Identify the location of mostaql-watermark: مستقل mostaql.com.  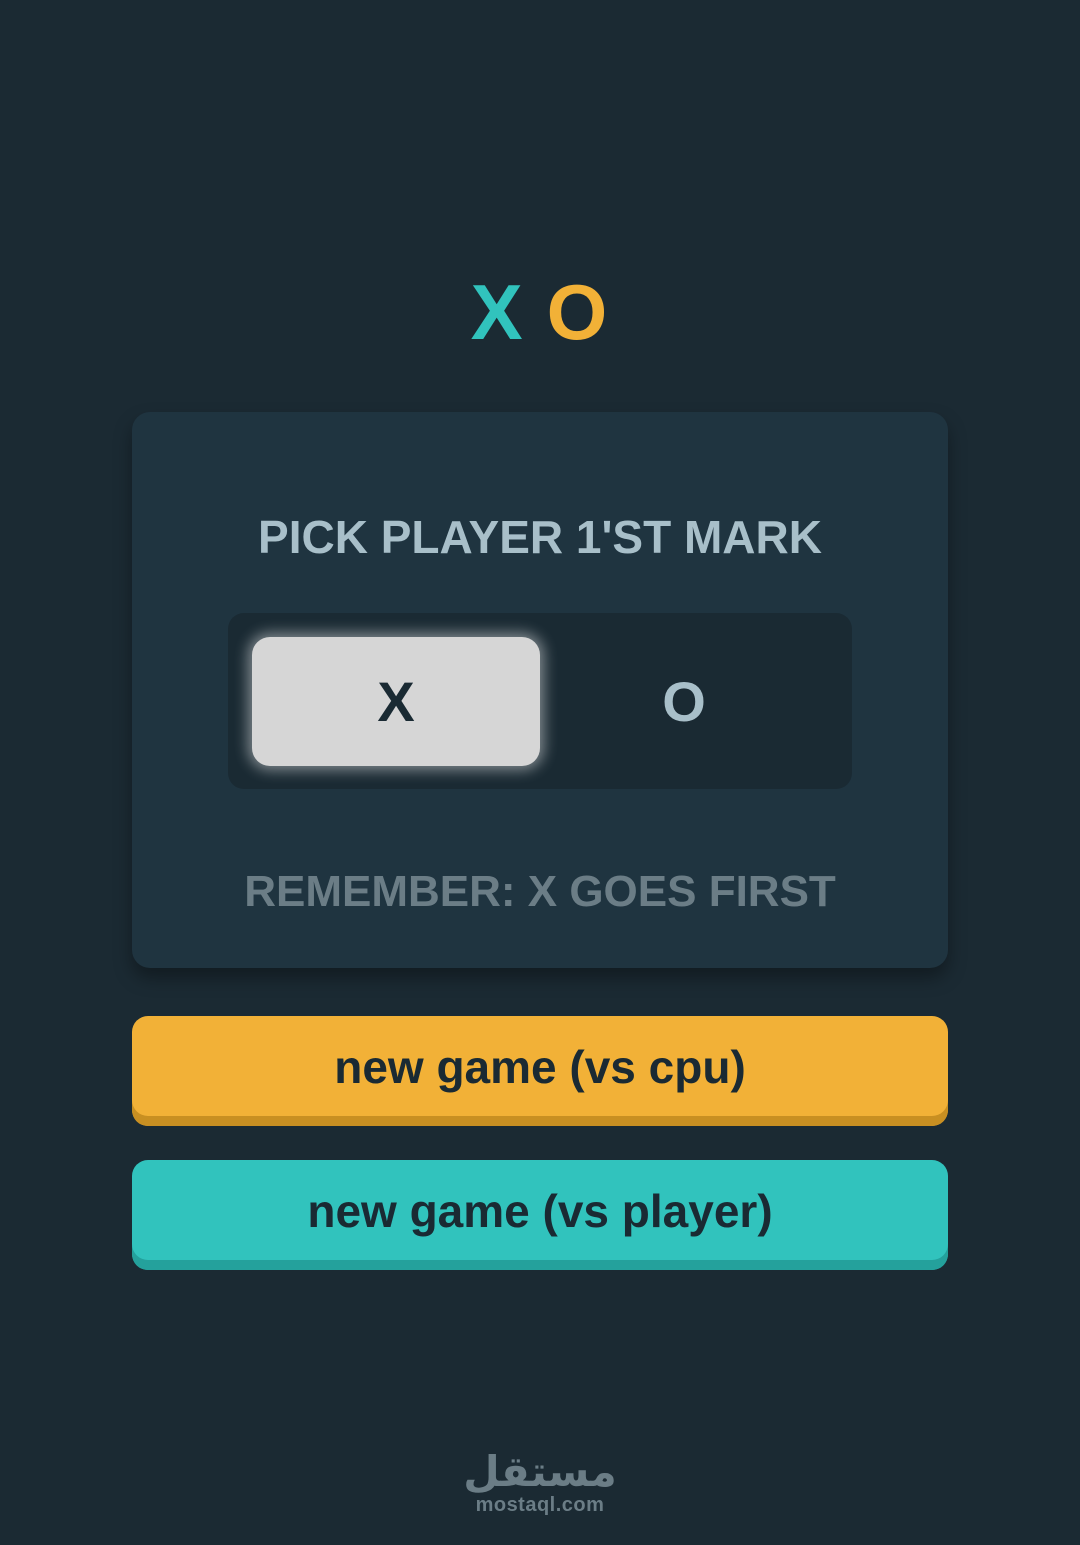
(540, 1482).